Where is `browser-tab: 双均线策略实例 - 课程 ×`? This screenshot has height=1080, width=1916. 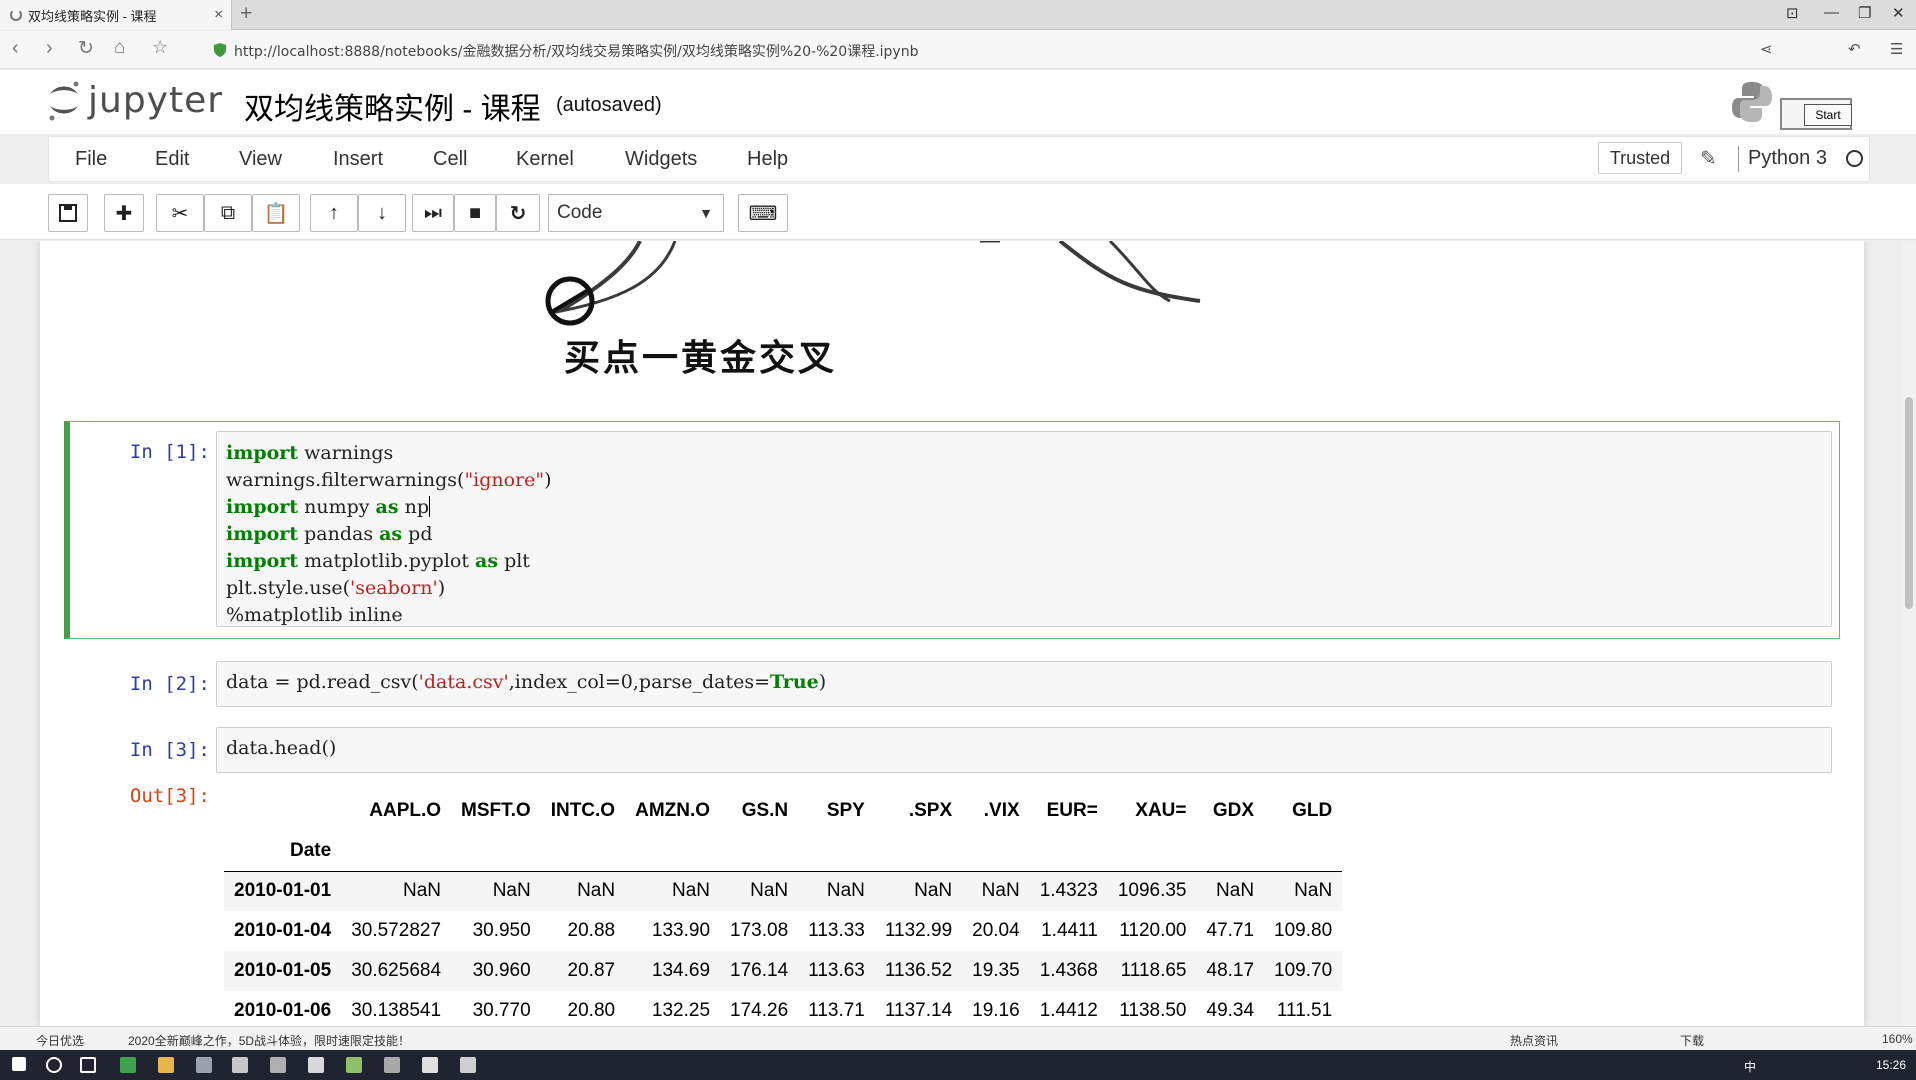
browser-tab: 双均线策略实例 - 课程 × is located at coordinates (116, 15).